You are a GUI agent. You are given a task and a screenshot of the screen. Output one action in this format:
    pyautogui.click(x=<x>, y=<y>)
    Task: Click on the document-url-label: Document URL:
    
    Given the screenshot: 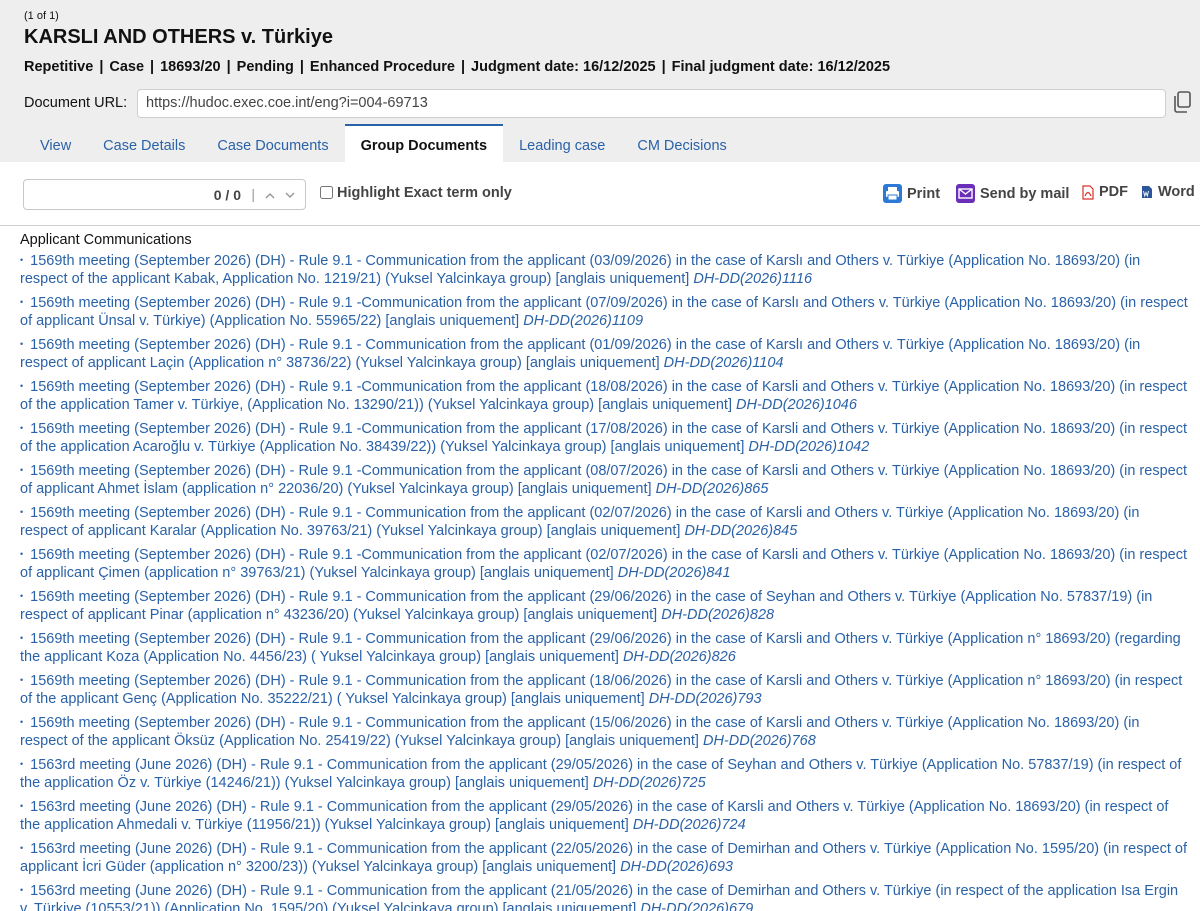 What is the action you would take?
    pyautogui.click(x=76, y=103)
    